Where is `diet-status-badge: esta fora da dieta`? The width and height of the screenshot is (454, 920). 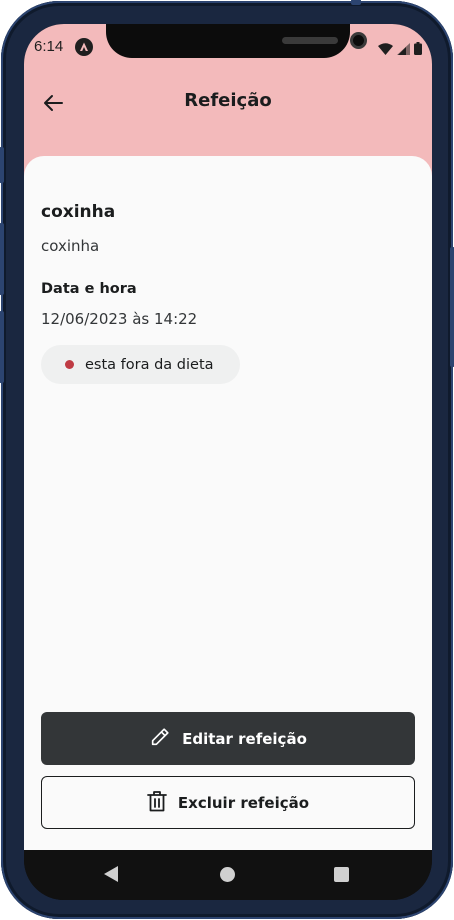
diet-status-badge: esta fora da dieta is located at coordinates (140, 364).